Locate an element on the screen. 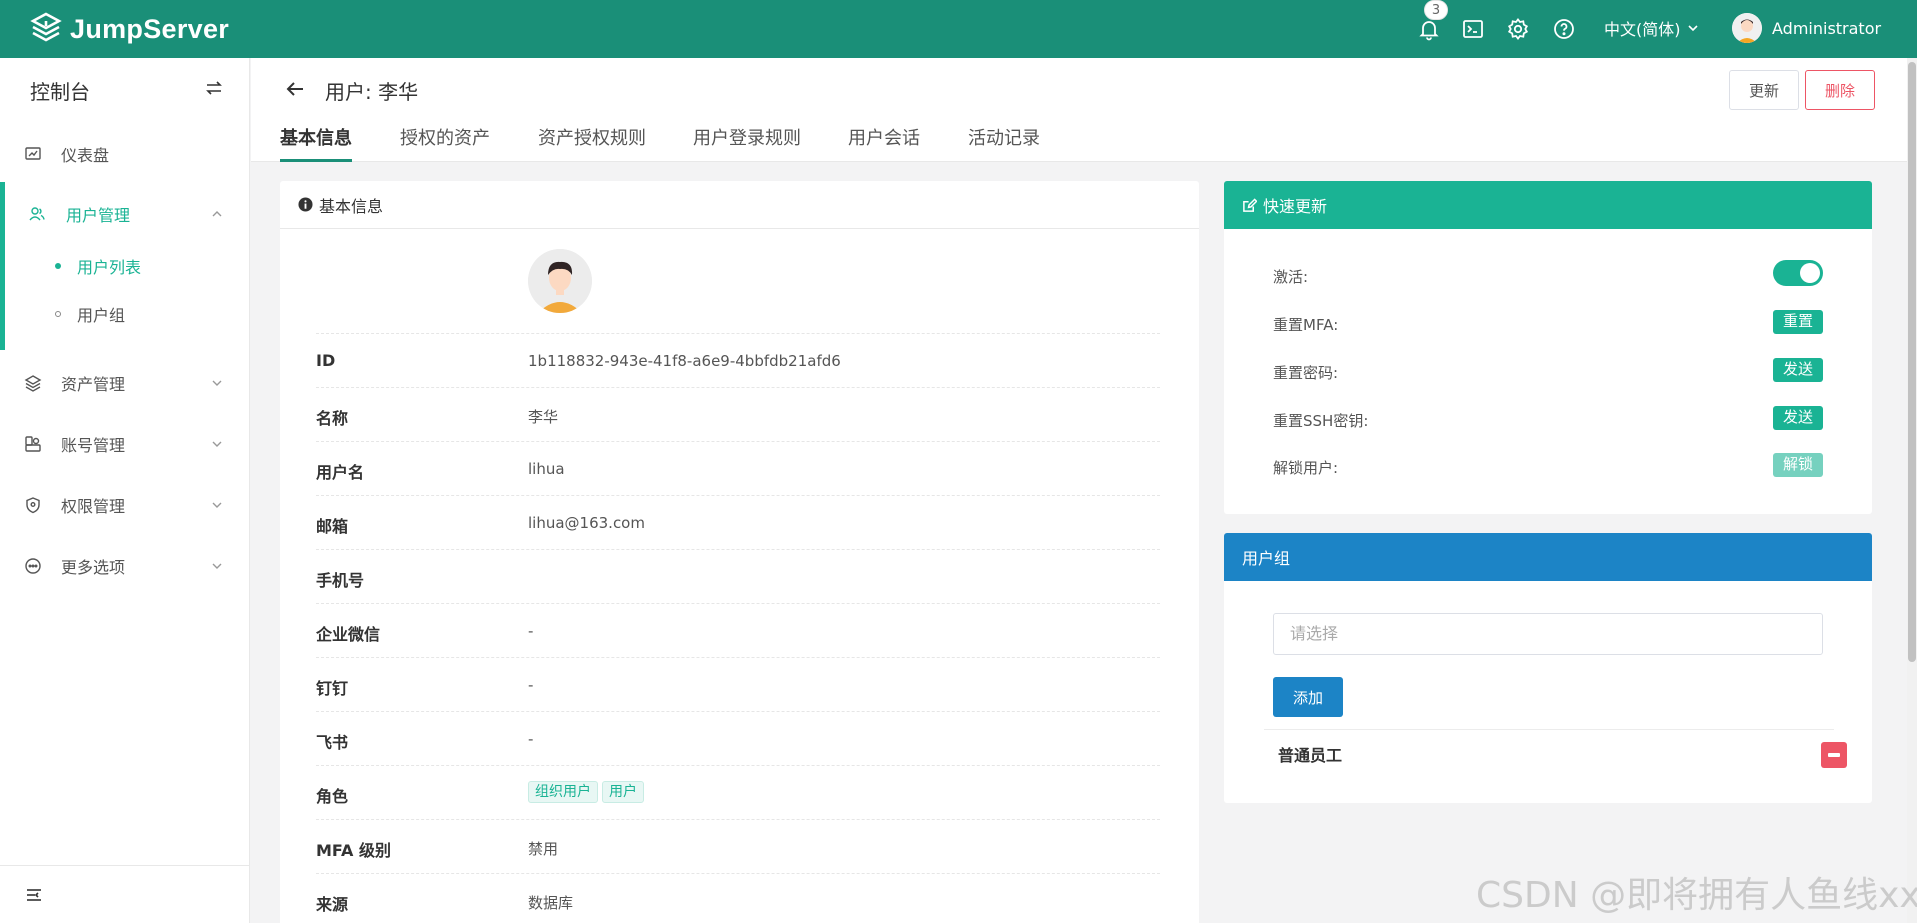 This screenshot has height=923, width=1917. reset-mfa-button: 重置 is located at coordinates (1797, 322).